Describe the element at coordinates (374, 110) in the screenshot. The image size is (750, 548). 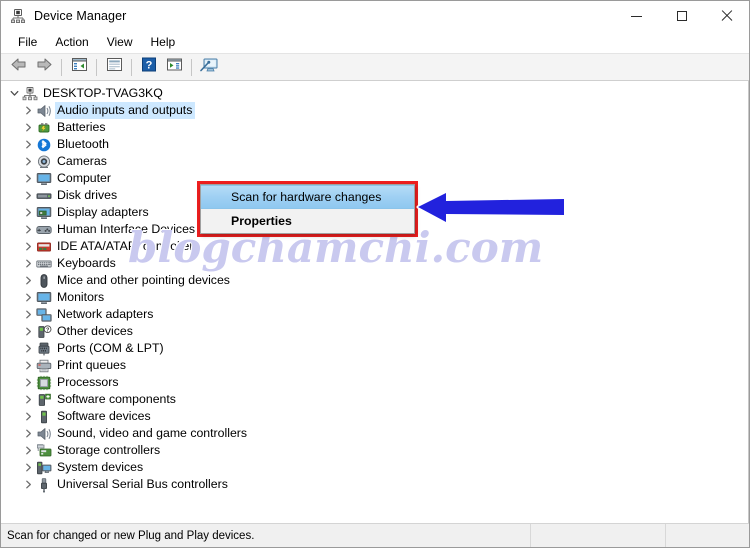
I see `tree-item-audio-inputs-and-outputs: Audio inputs and outputs` at that location.